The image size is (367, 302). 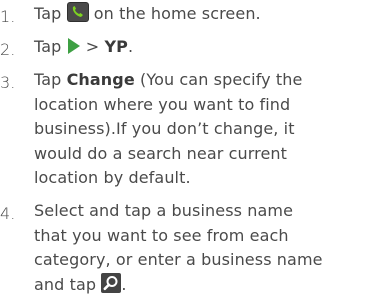 I want to click on step-text-part: (You can specify the, so click(x=218, y=79).